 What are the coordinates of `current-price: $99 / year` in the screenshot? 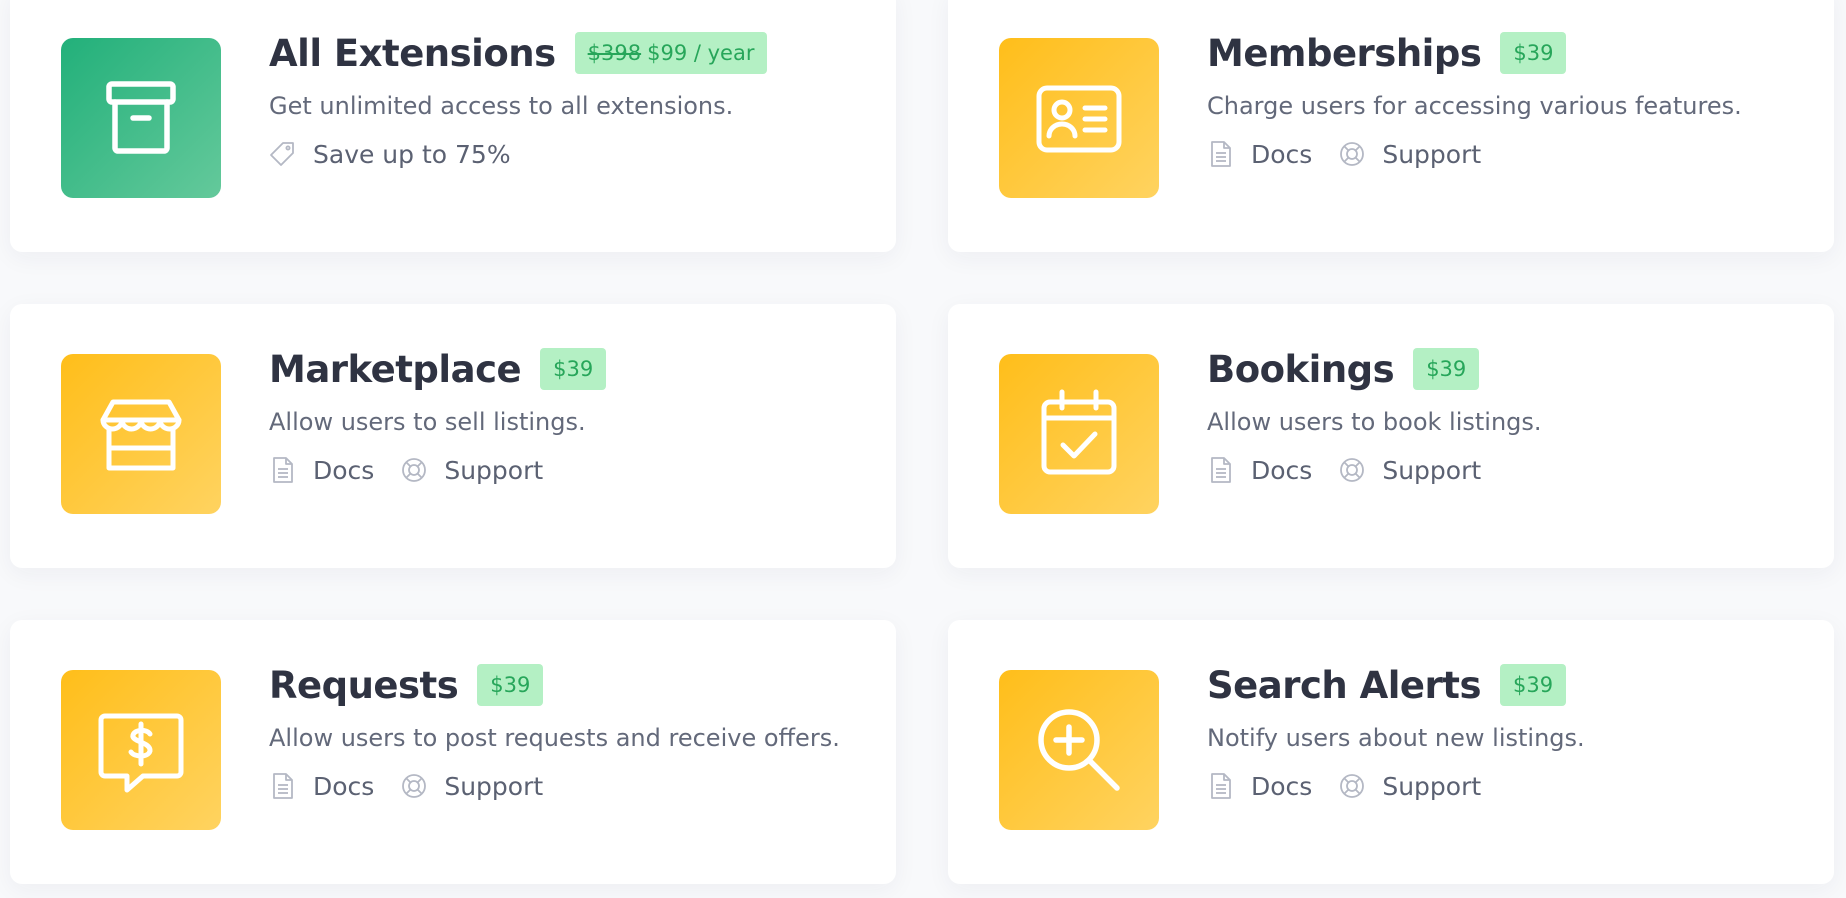 It's located at (701, 53).